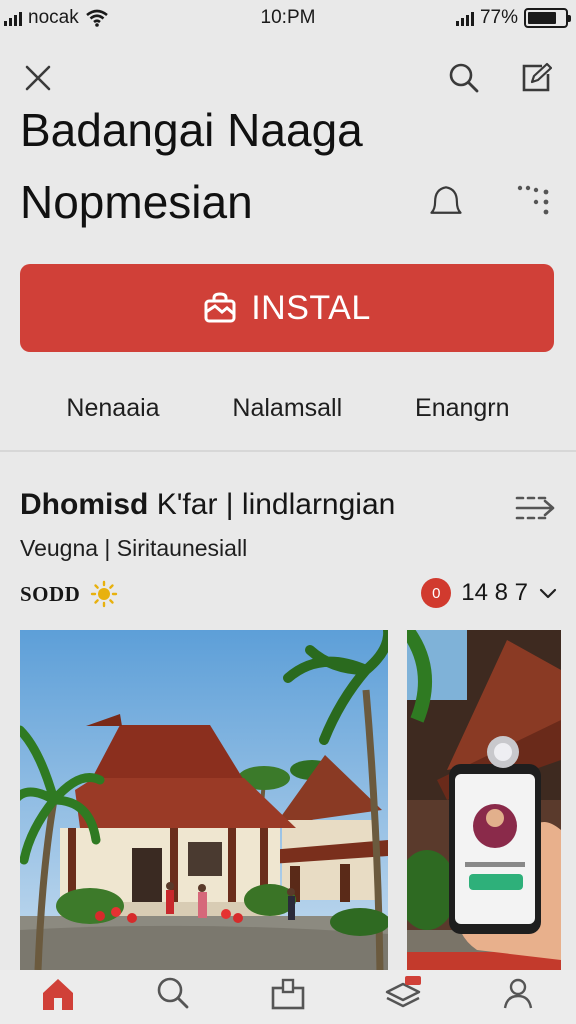  Describe the element at coordinates (276, 504) in the screenshot. I see `developer-name-rest: K'far | lindlarngian` at that location.